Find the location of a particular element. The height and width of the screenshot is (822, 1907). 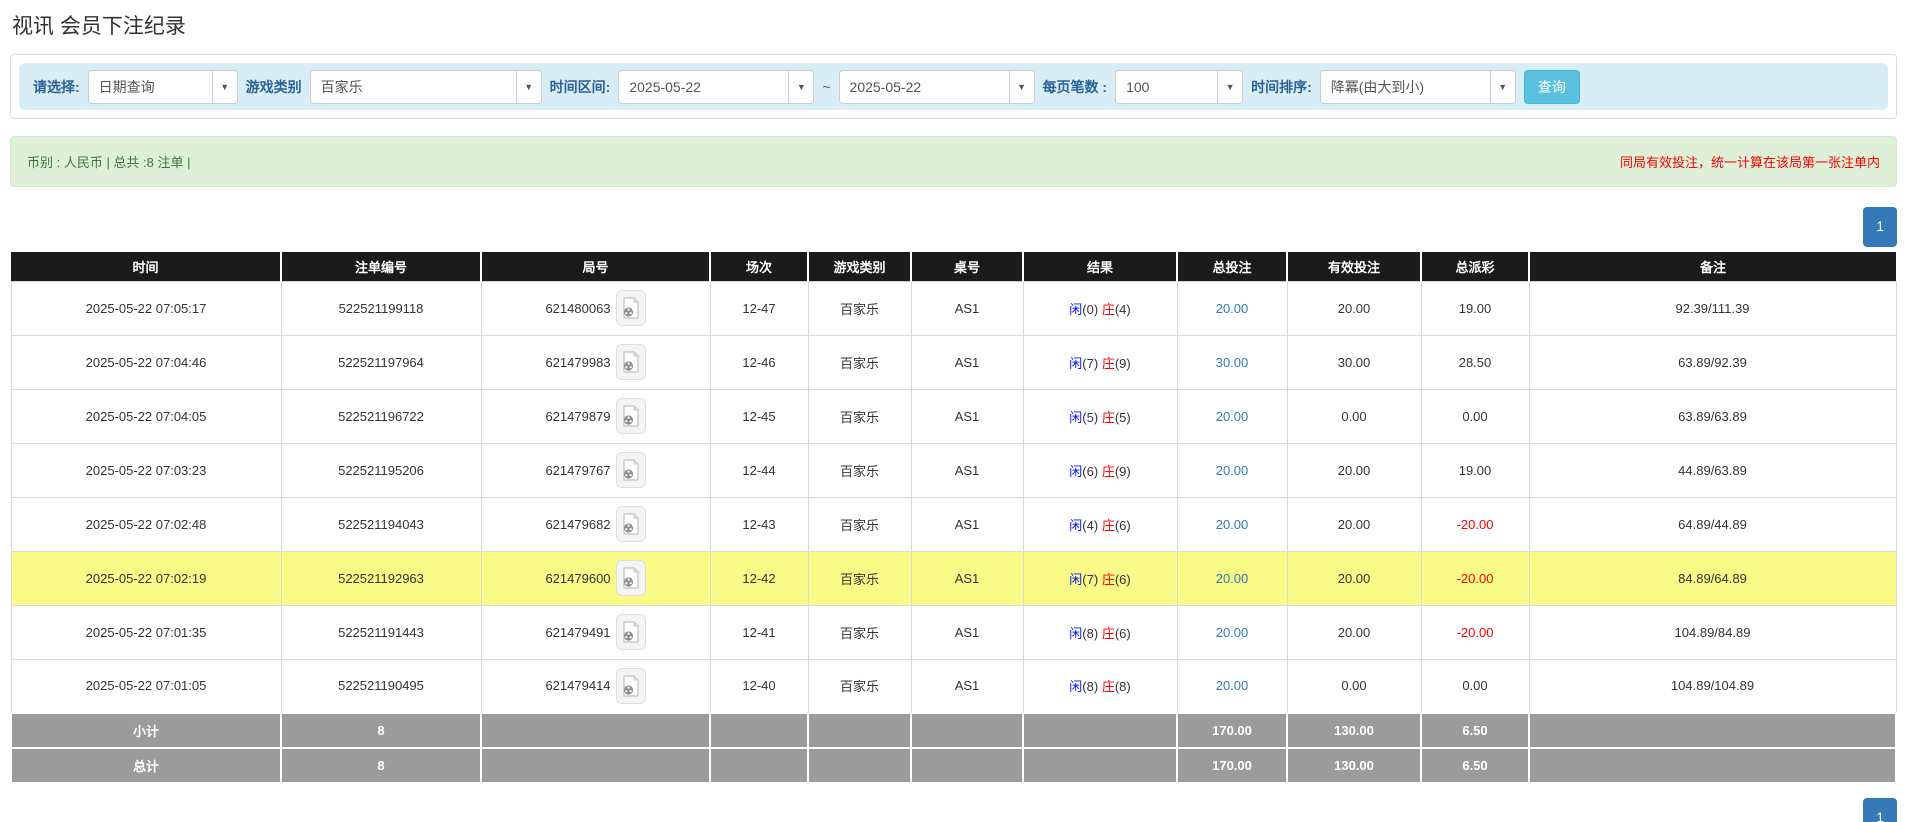

cell-time: 2025-05-22 07:02:48 is located at coordinates (146, 524).